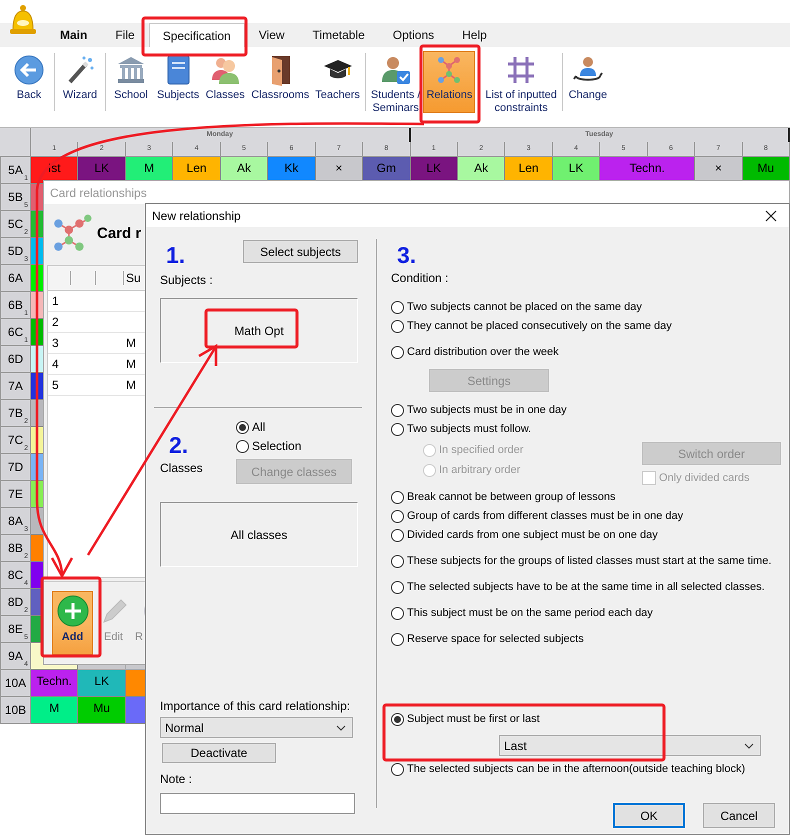 The image size is (790, 835). What do you see at coordinates (55, 385) in the screenshot?
I see `row-number: 5` at bounding box center [55, 385].